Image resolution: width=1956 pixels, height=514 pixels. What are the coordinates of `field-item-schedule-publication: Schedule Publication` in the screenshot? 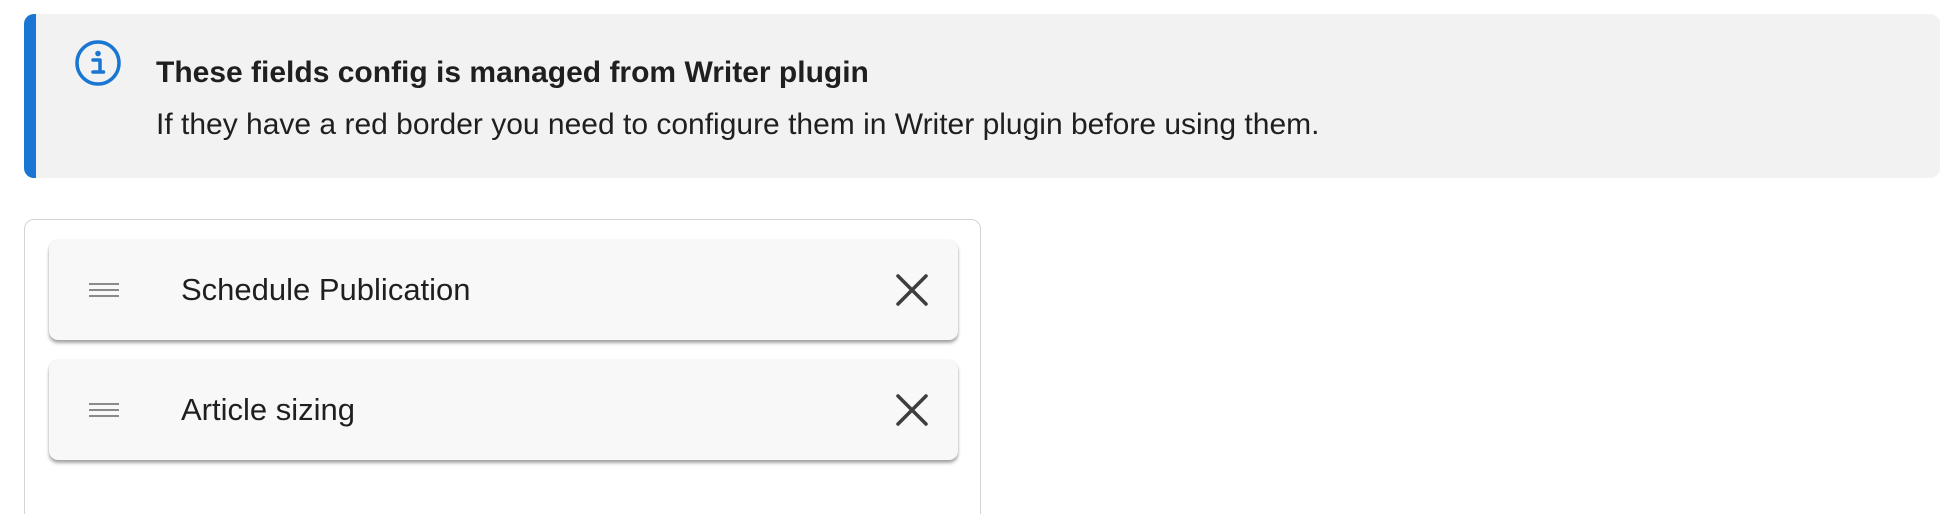 It's located at (503, 290).